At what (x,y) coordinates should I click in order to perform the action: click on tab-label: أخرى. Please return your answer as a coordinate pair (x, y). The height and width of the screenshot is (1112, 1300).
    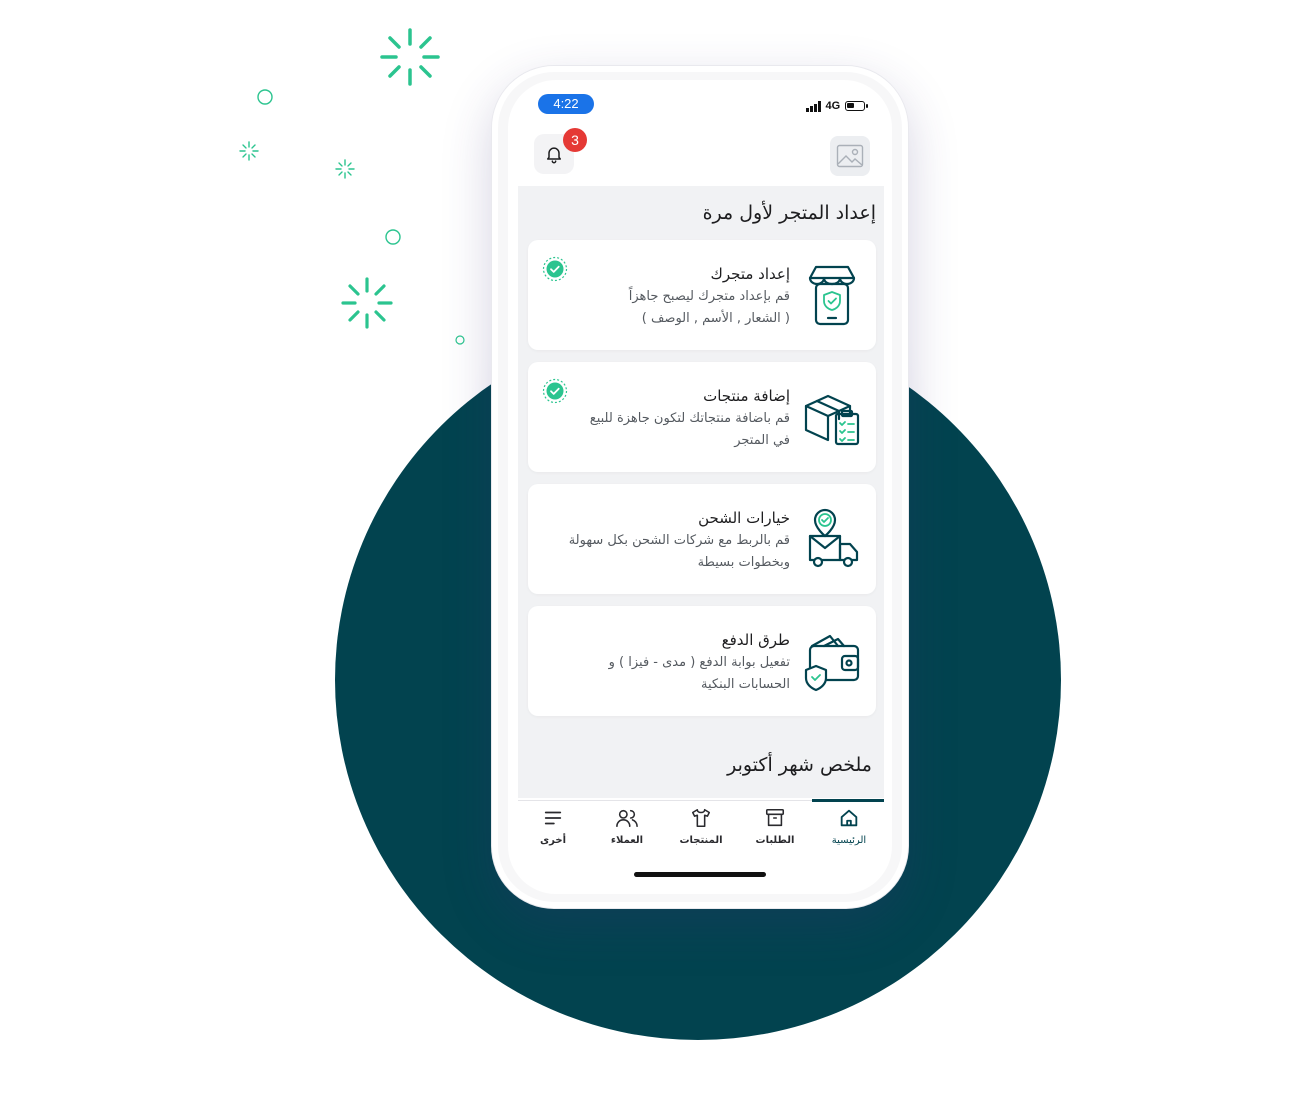
    Looking at the image, I should click on (553, 840).